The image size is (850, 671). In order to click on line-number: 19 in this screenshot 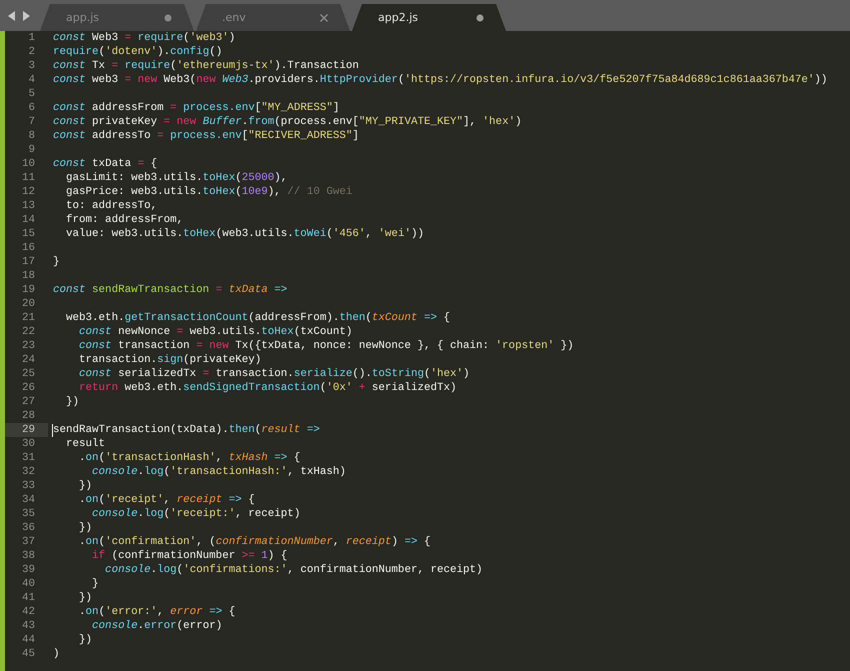, I will do `click(28, 290)`.